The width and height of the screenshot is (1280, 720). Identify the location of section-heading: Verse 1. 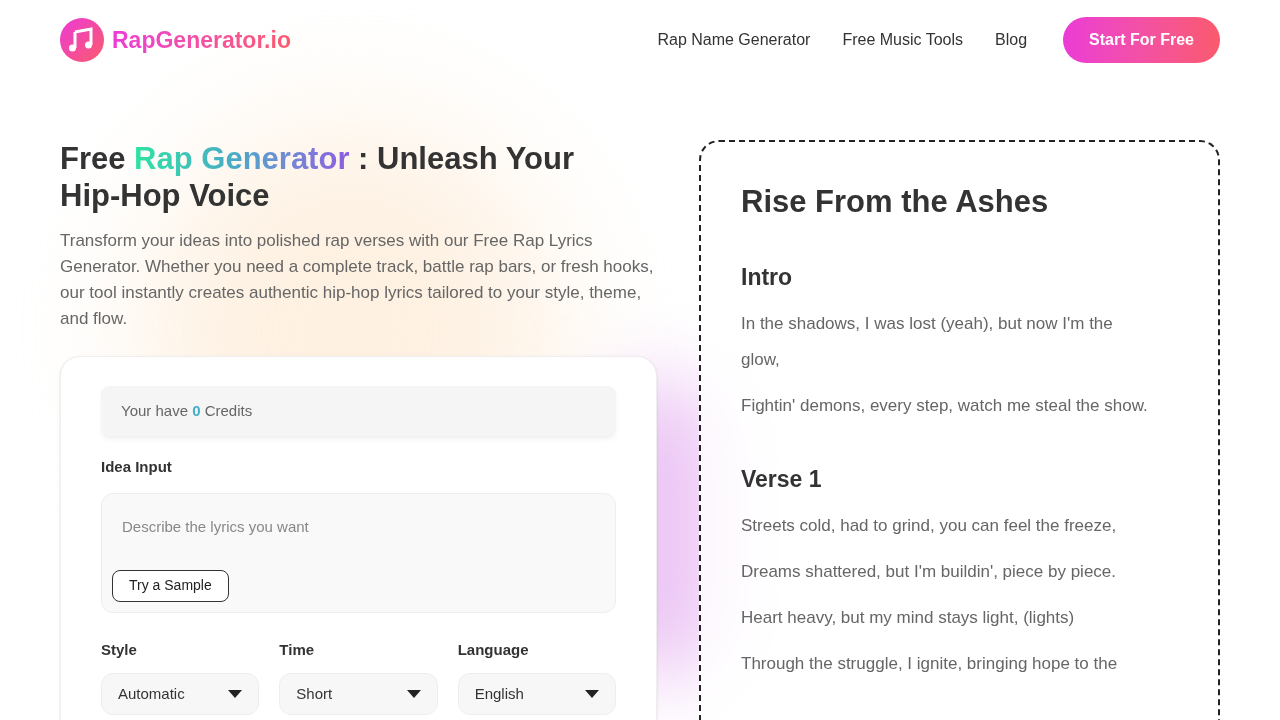
(782, 479).